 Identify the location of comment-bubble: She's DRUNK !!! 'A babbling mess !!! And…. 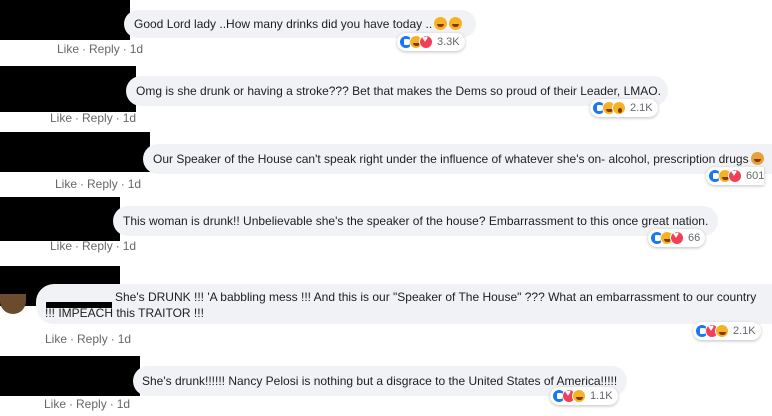
(404, 304).